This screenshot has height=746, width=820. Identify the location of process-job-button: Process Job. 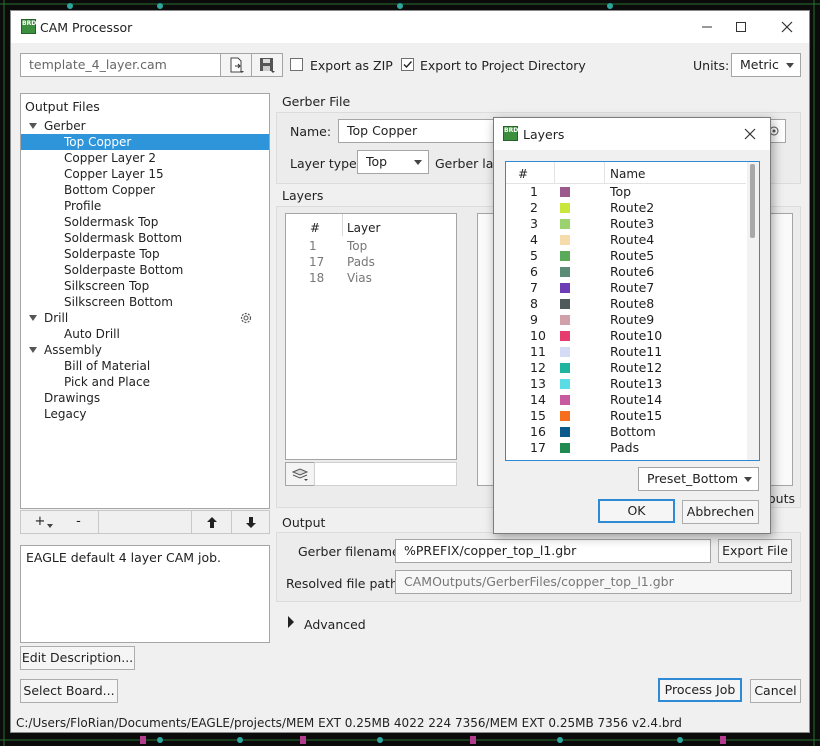
(700, 690).